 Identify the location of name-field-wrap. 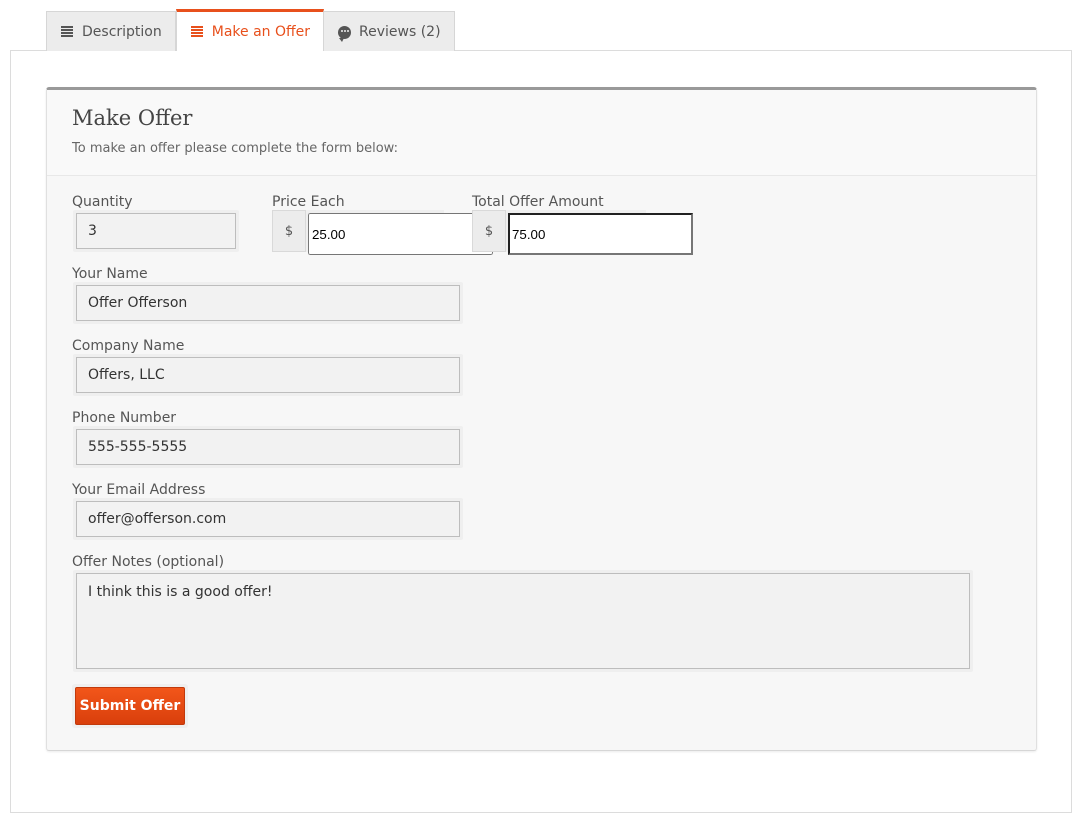
(268, 303).